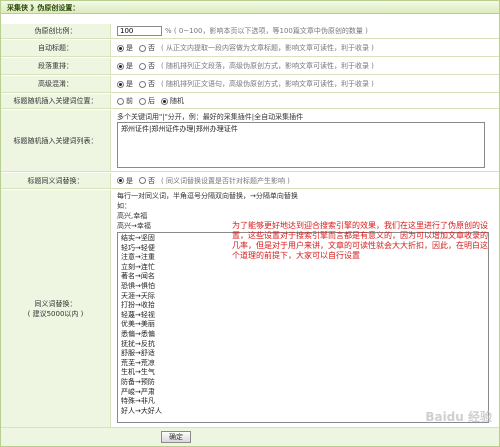 The width and height of the screenshot is (500, 447). What do you see at coordinates (147, 101) in the screenshot?
I see `keyword-position-back-option: 后` at bounding box center [147, 101].